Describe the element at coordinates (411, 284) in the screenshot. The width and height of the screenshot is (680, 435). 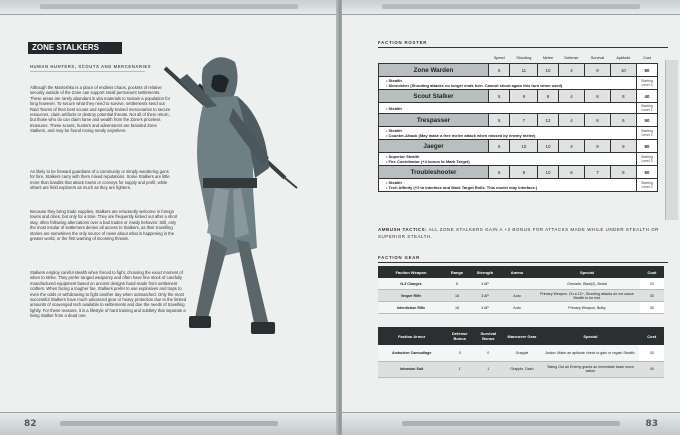
I see `weapon-name: N-3 Charges` at that location.